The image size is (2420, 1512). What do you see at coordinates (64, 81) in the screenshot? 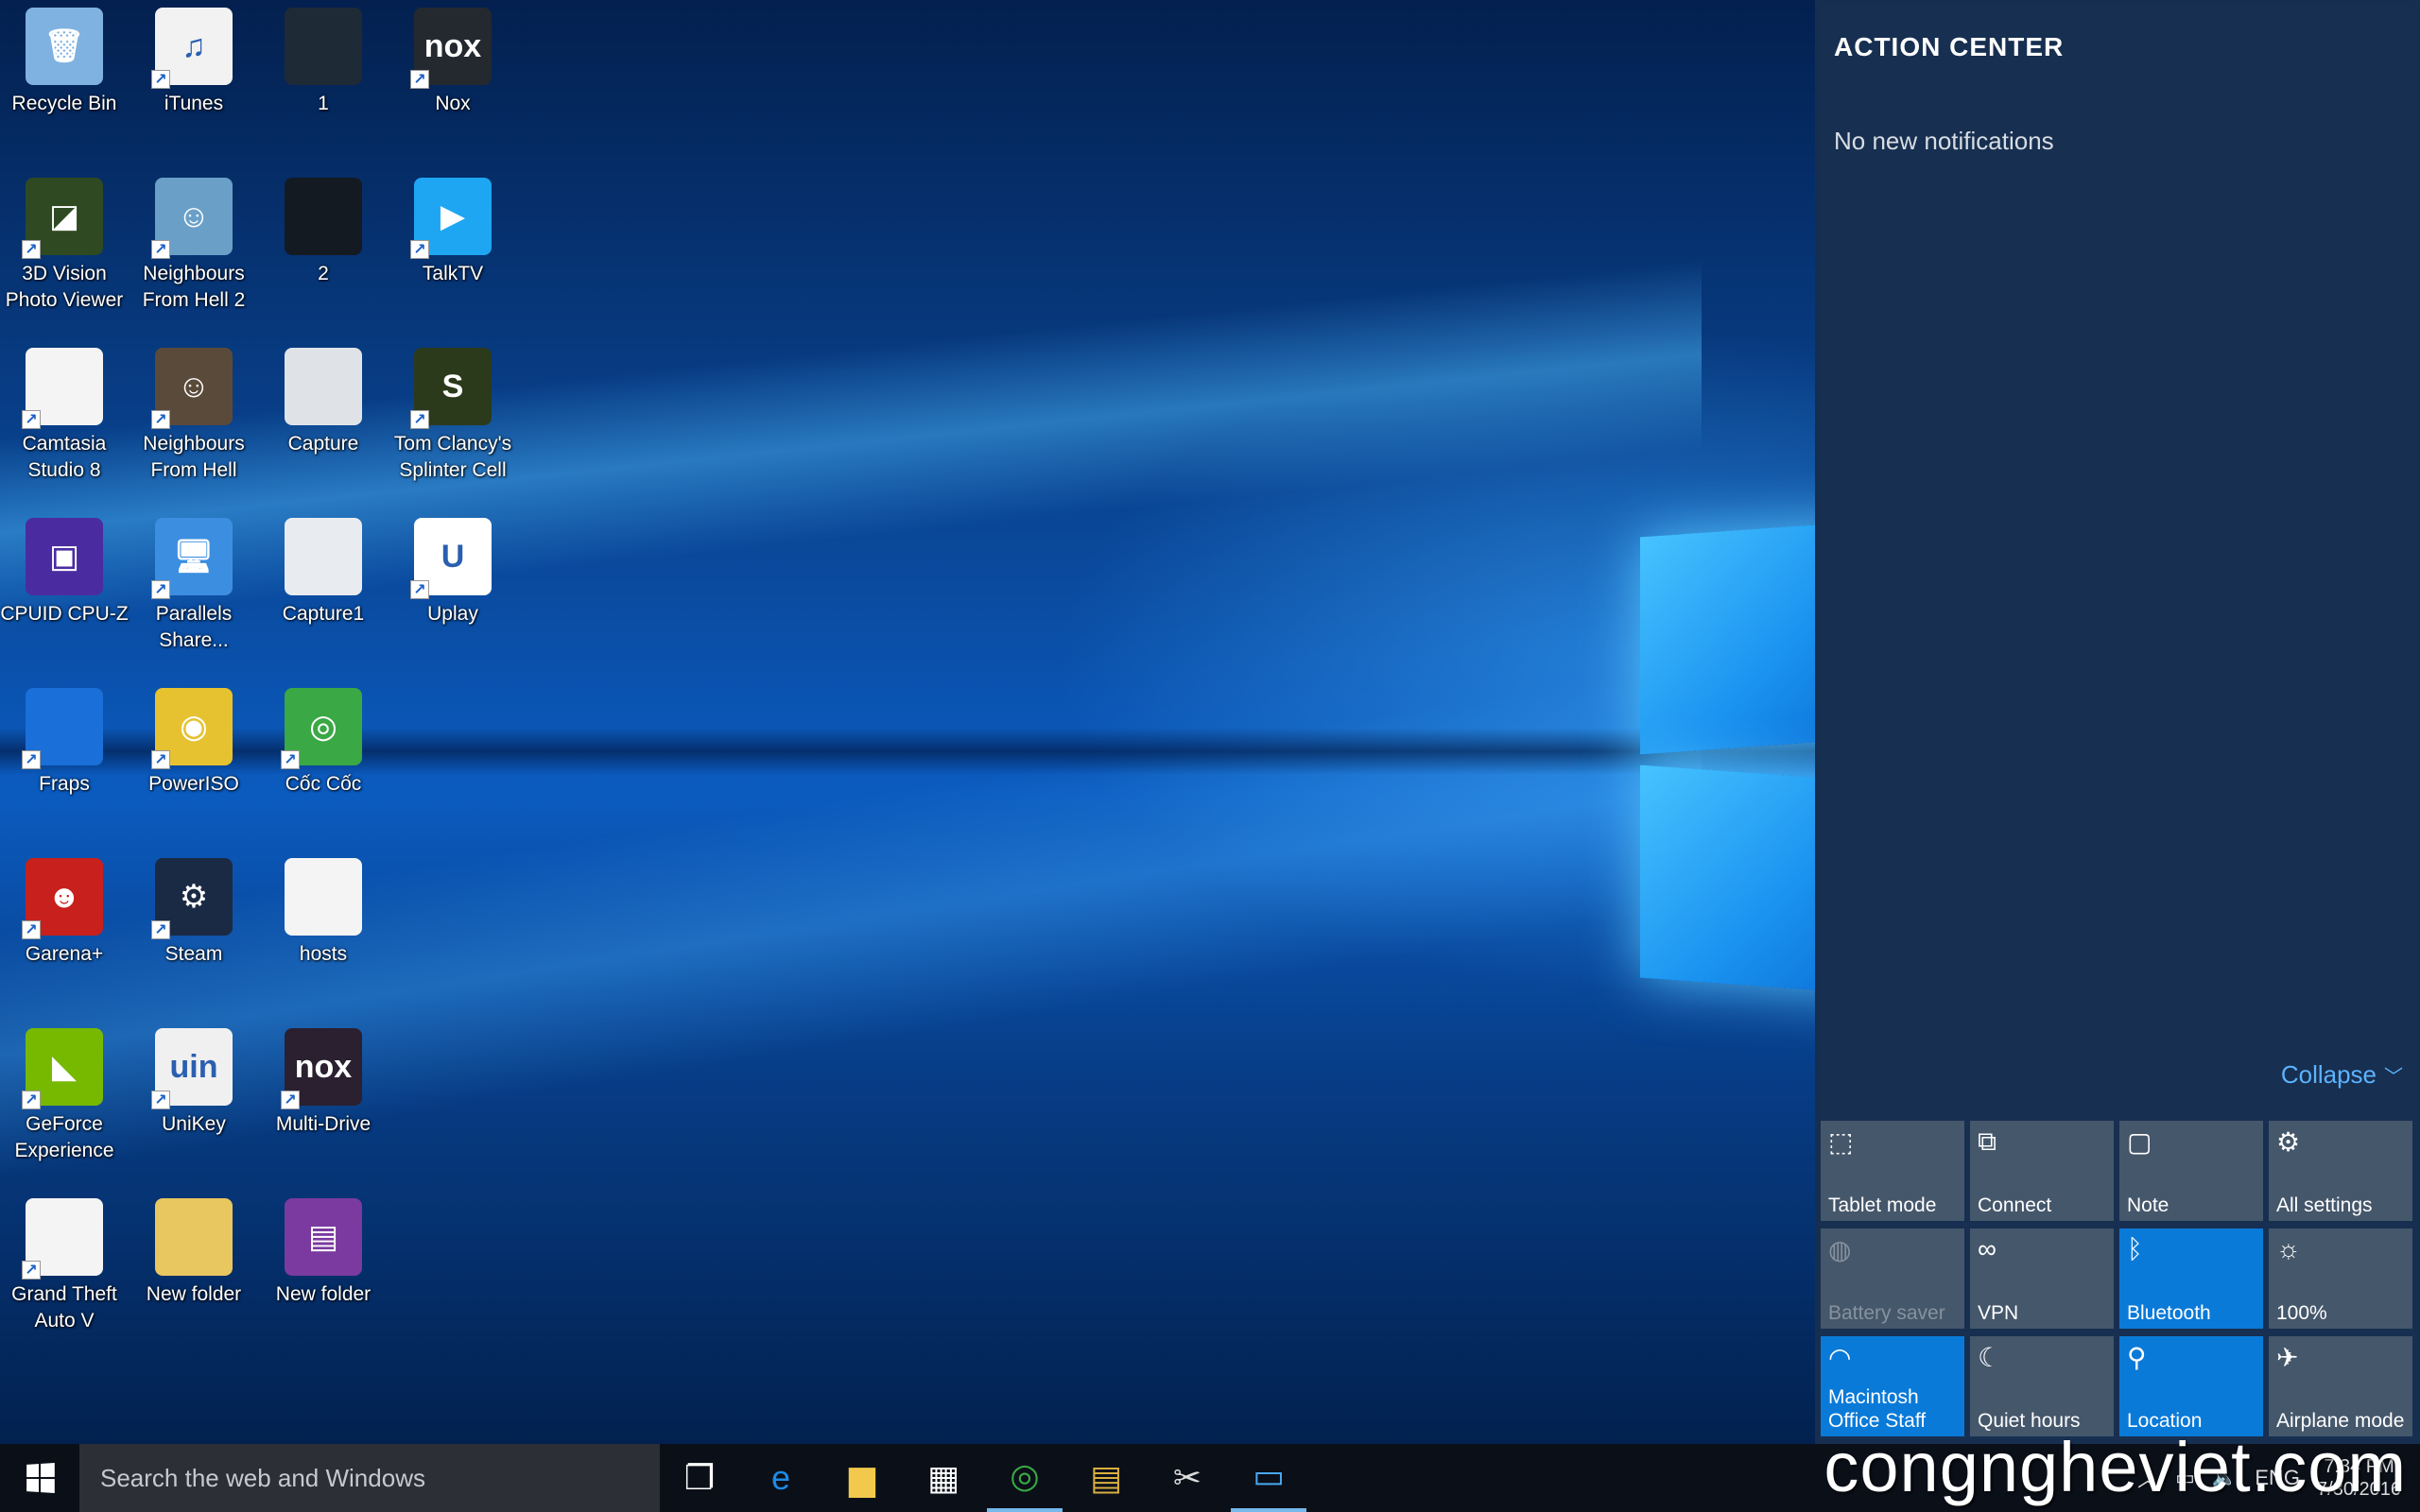
I see `desktop-icon: 🗑 Recycle Bin` at bounding box center [64, 81].